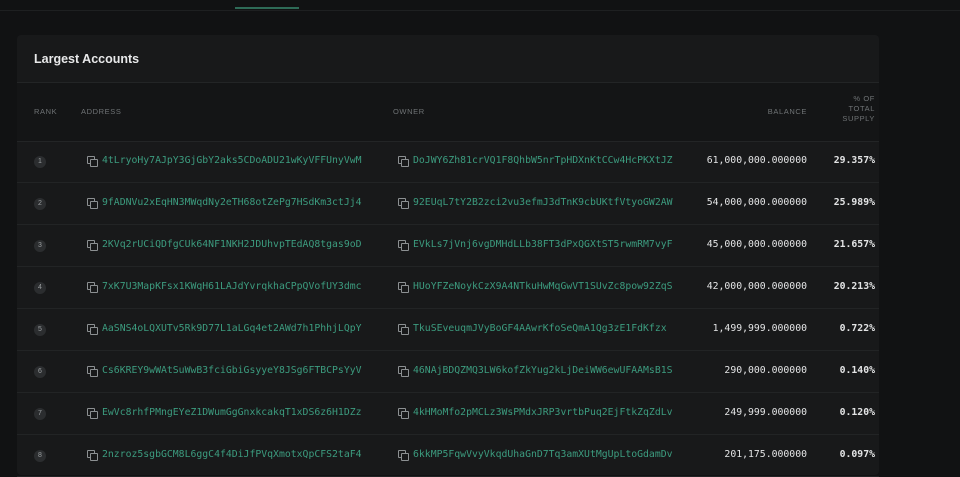 The image size is (960, 477). What do you see at coordinates (857, 454) in the screenshot?
I see `pct-supply-value: 0.097%` at bounding box center [857, 454].